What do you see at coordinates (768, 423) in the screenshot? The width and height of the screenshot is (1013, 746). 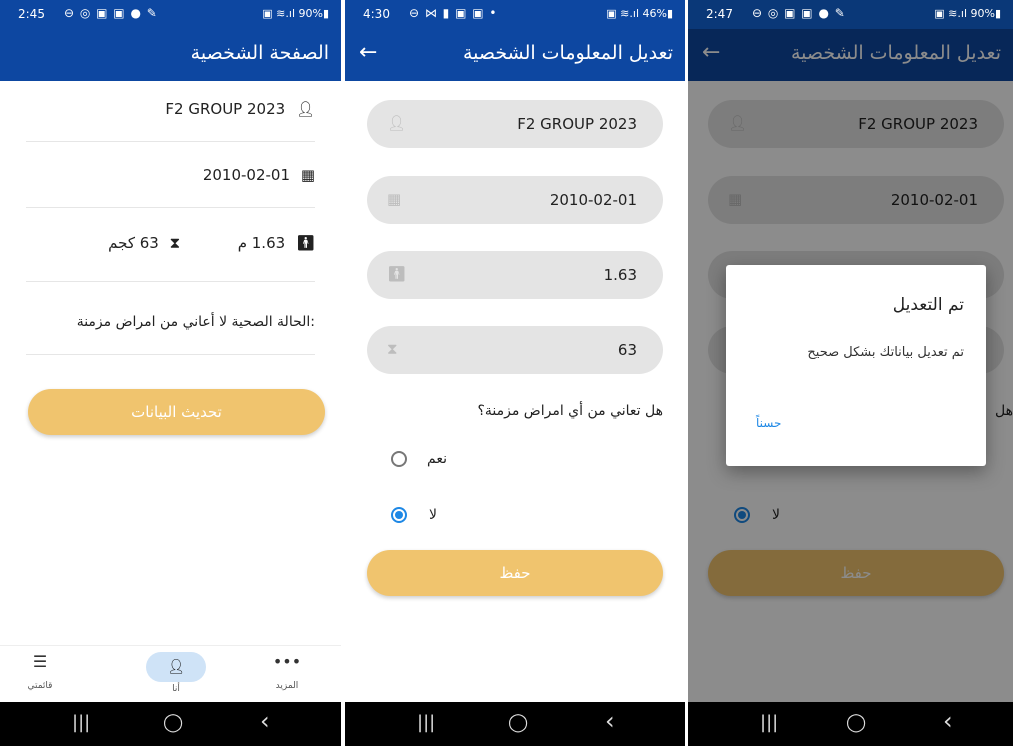 I see `dialog-ok-button: حسناً` at bounding box center [768, 423].